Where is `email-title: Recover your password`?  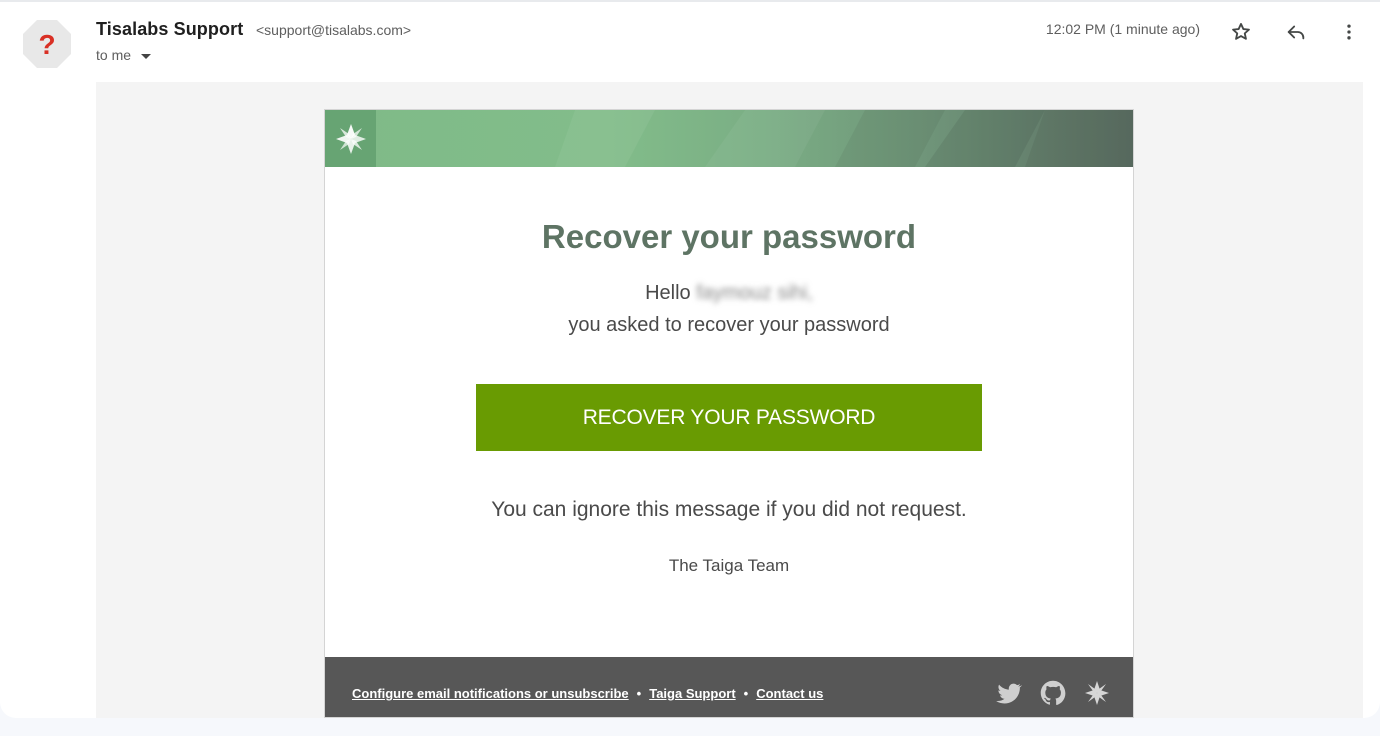
email-title: Recover your password is located at coordinates (729, 236).